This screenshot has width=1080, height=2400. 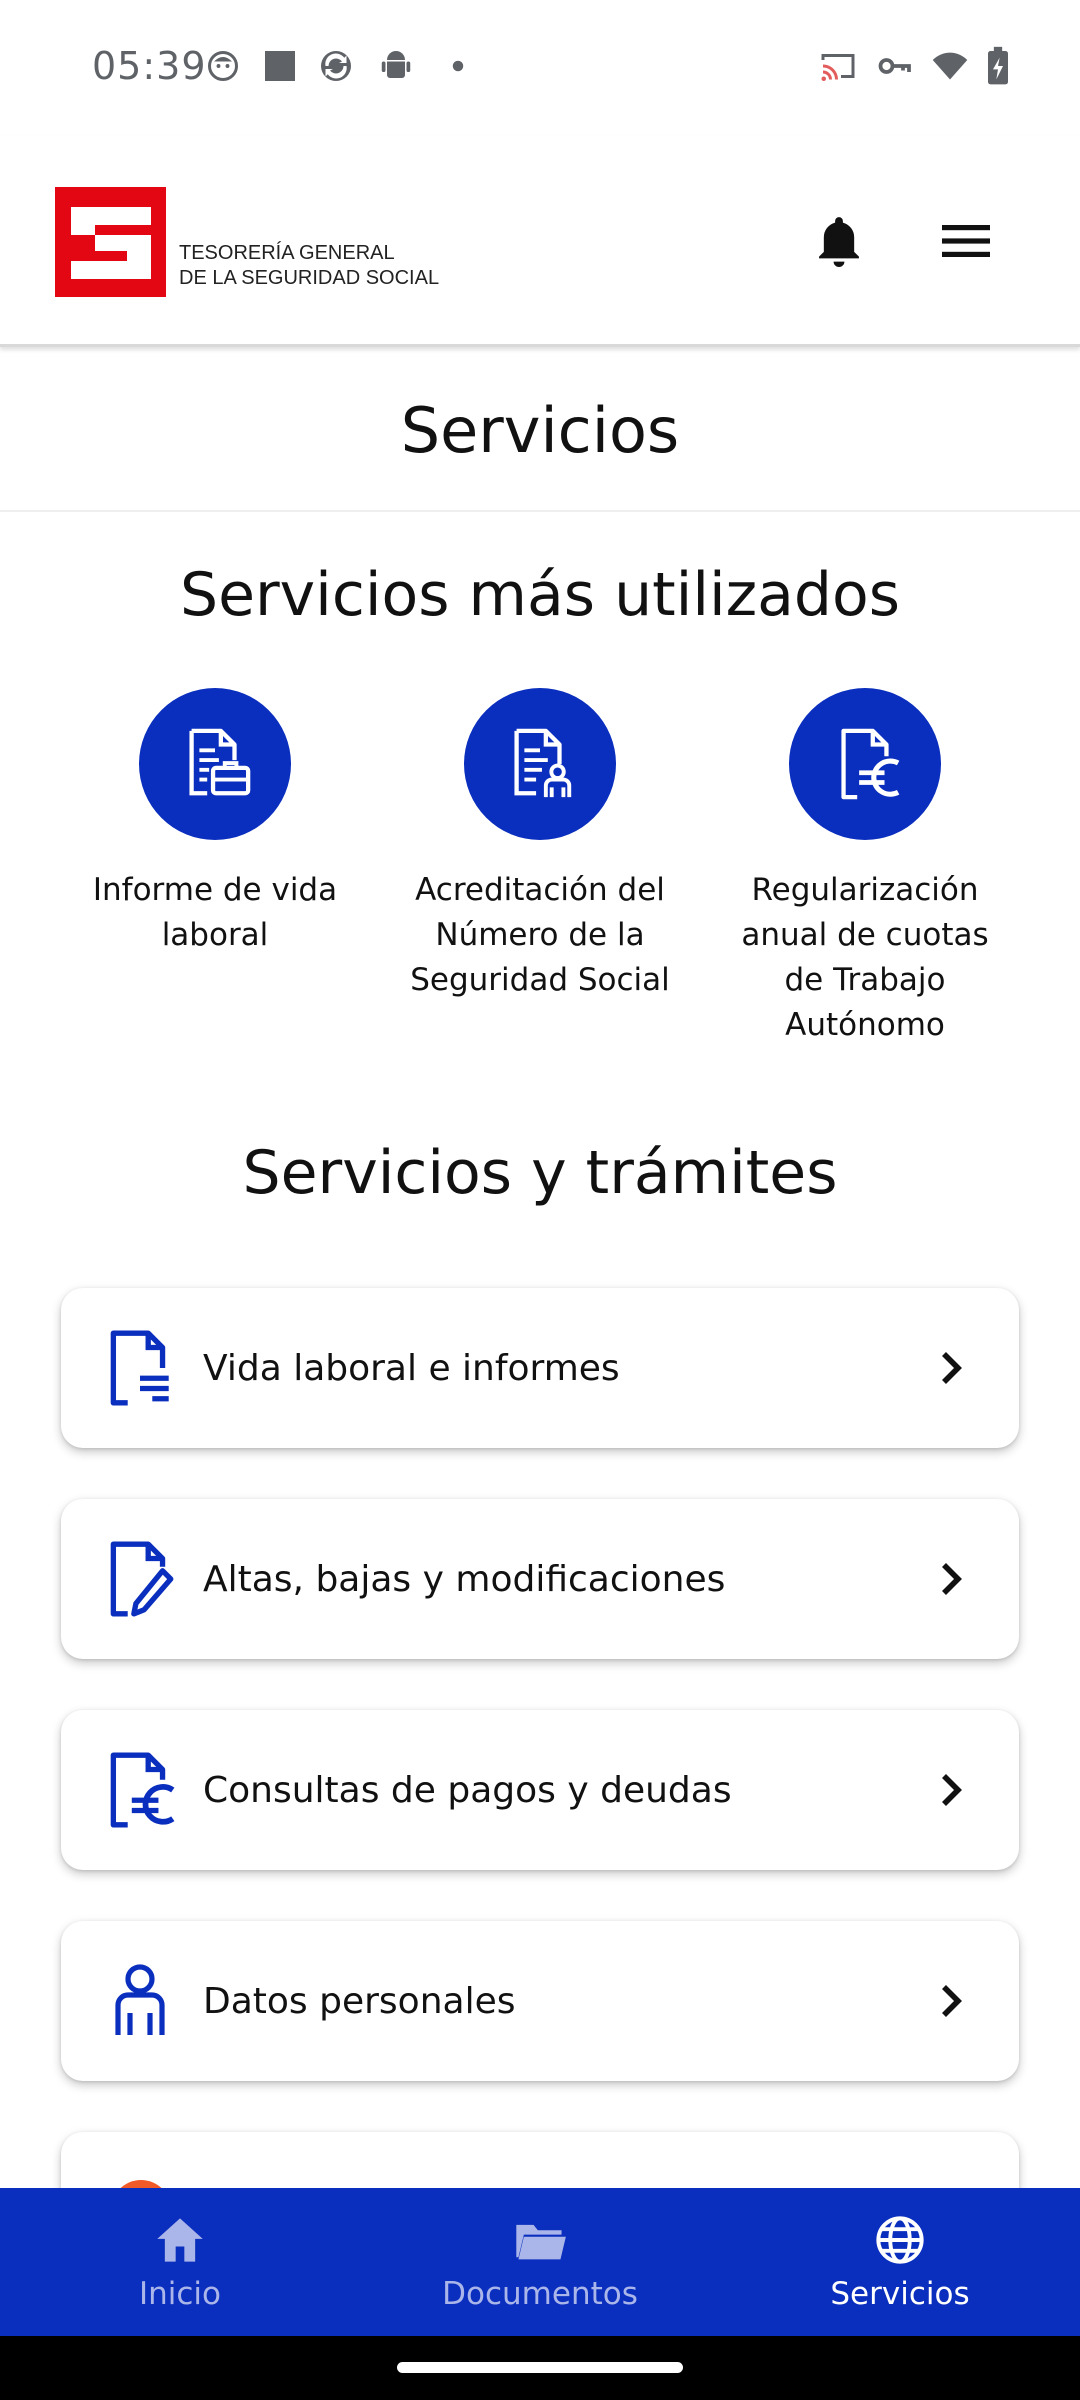 What do you see at coordinates (223, 66) in the screenshot?
I see `face-notification-icon` at bounding box center [223, 66].